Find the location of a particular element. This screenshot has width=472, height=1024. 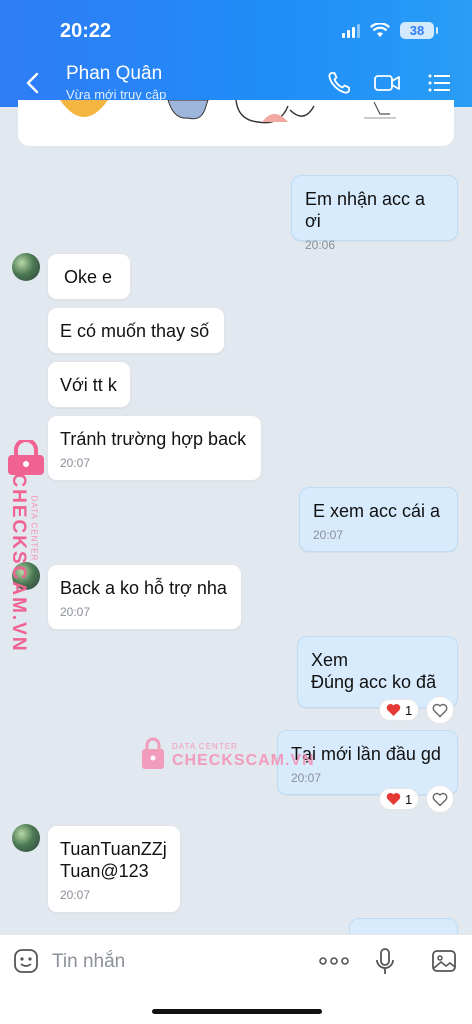

status-icons: 38 is located at coordinates (390, 30).